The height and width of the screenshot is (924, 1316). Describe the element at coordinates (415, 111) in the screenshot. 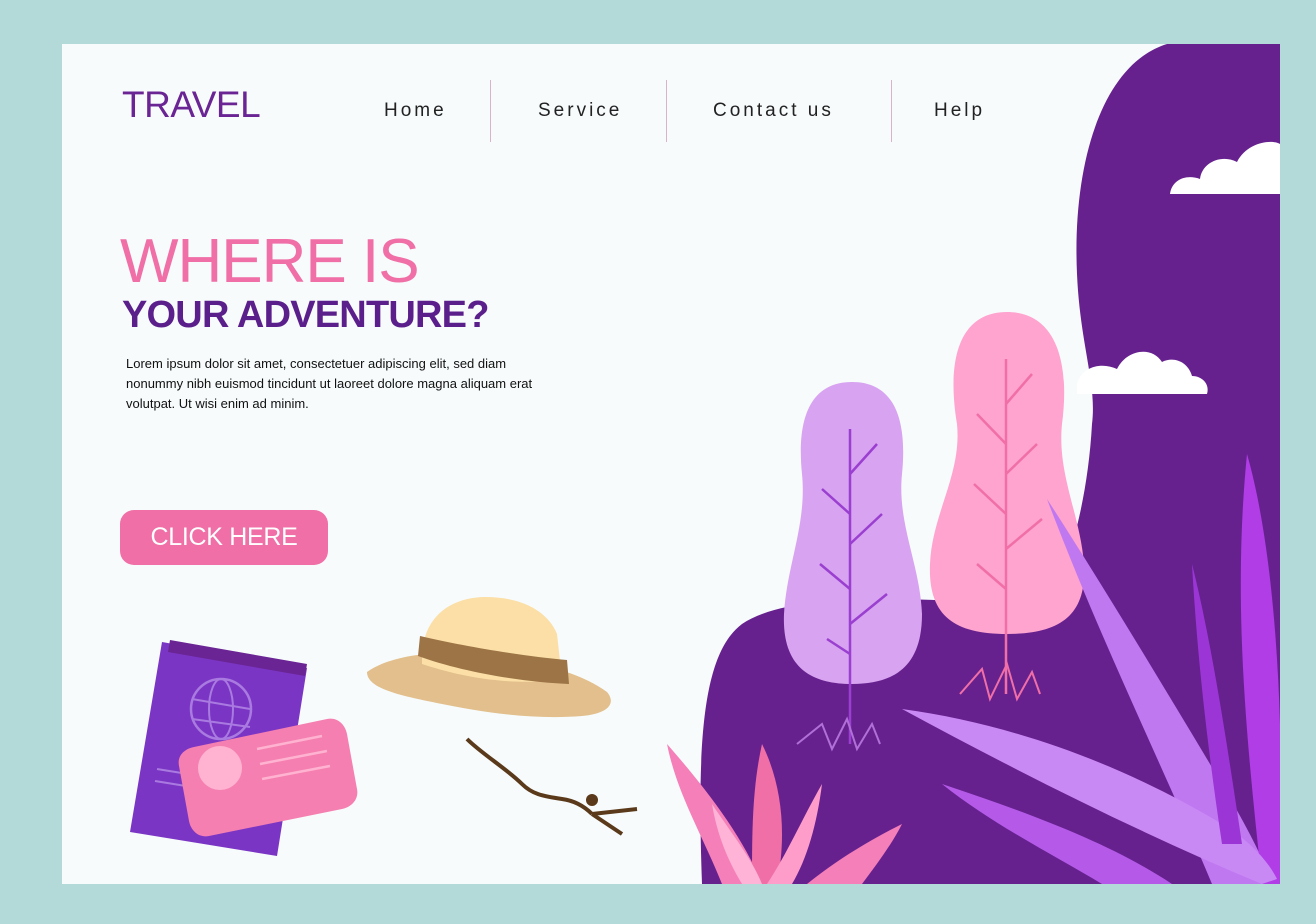

I see `nav-item-home: Home` at that location.